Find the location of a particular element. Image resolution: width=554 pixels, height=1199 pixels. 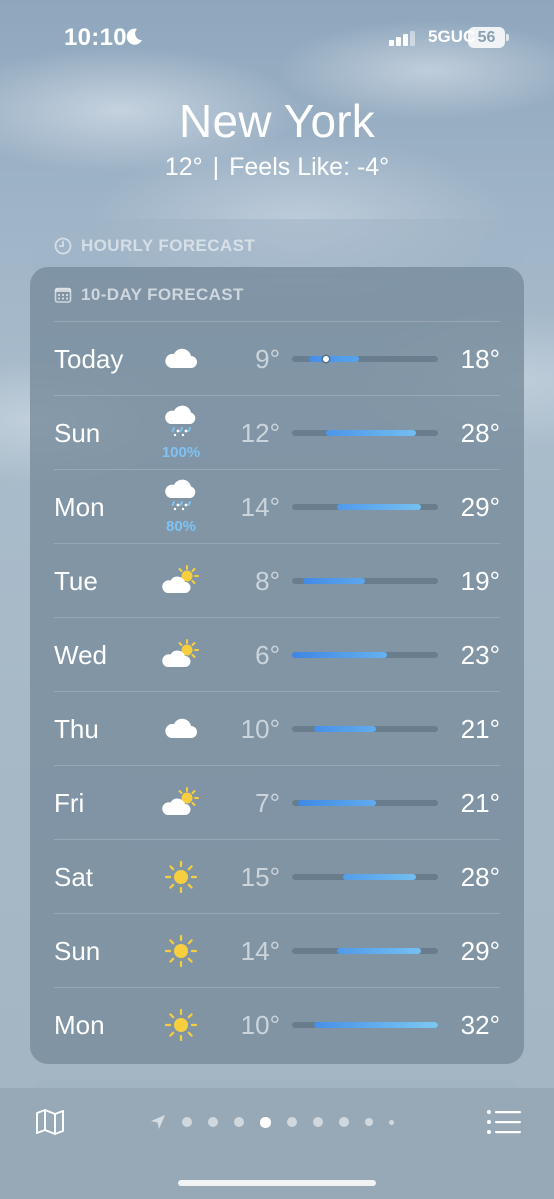

condition: 100% is located at coordinates (181, 433).